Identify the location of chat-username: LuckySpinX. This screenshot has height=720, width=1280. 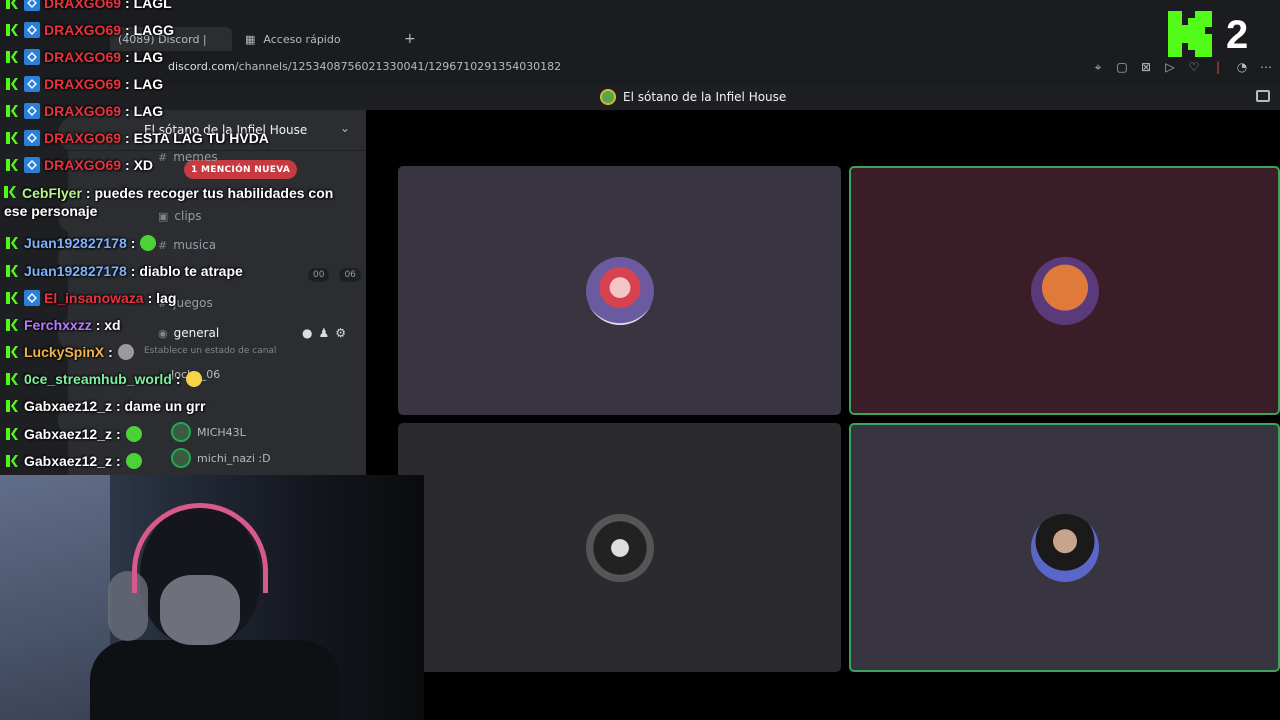
(64, 352).